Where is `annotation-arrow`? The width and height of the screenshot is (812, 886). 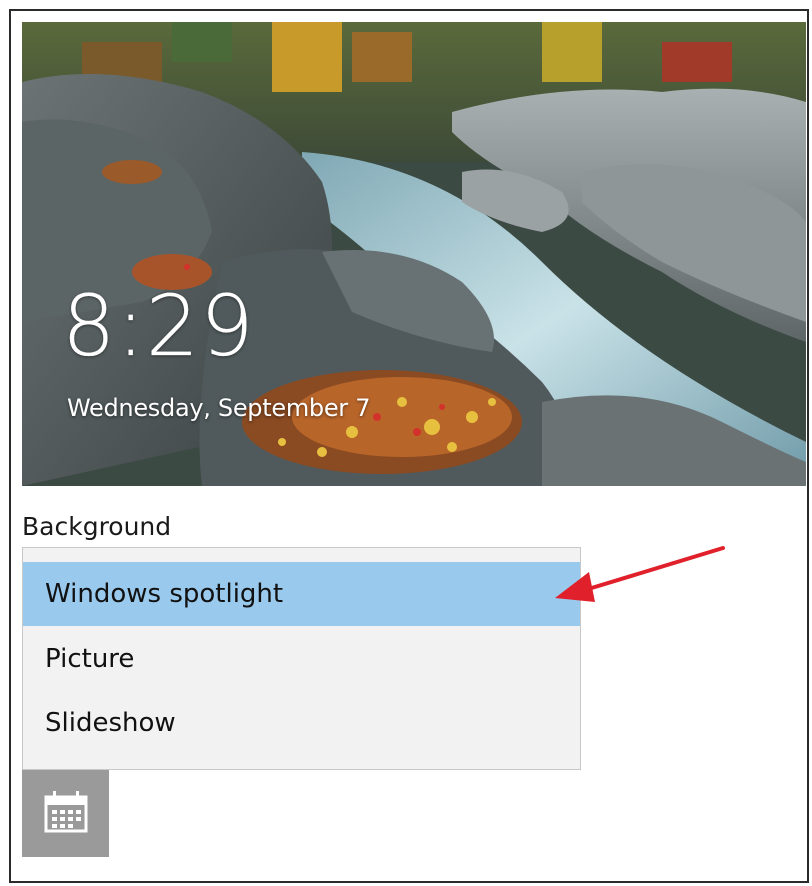
annotation-arrow is located at coordinates (640, 574).